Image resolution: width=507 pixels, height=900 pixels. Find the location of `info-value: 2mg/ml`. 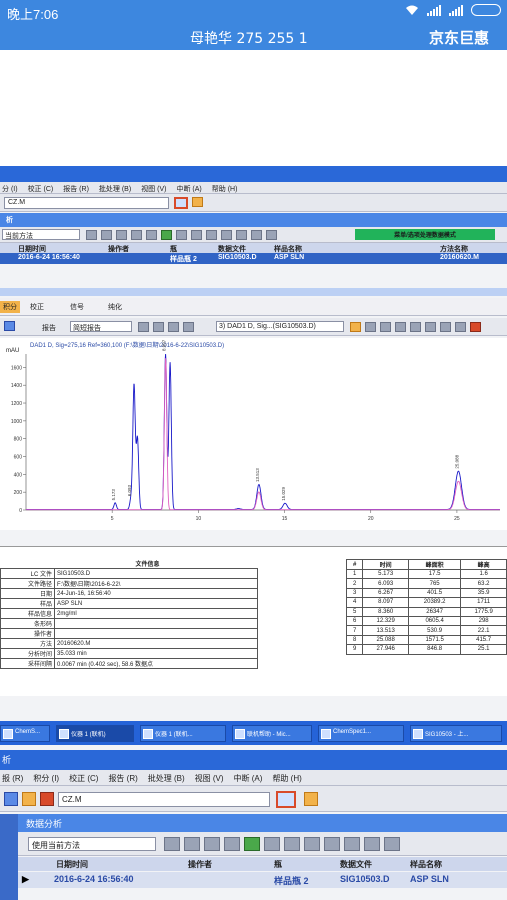

info-value: 2mg/ml is located at coordinates (156, 613).